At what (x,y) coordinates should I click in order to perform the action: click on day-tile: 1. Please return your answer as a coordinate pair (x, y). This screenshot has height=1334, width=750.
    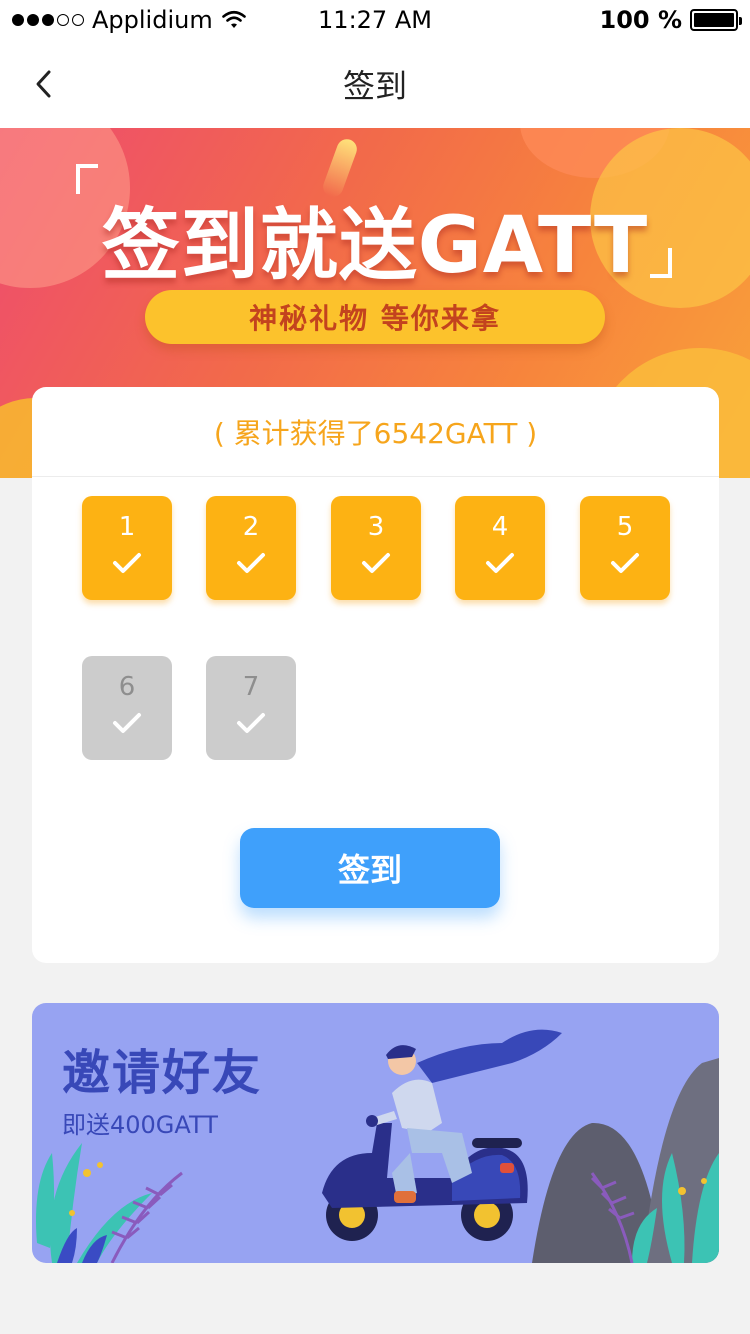
    Looking at the image, I should click on (127, 548).